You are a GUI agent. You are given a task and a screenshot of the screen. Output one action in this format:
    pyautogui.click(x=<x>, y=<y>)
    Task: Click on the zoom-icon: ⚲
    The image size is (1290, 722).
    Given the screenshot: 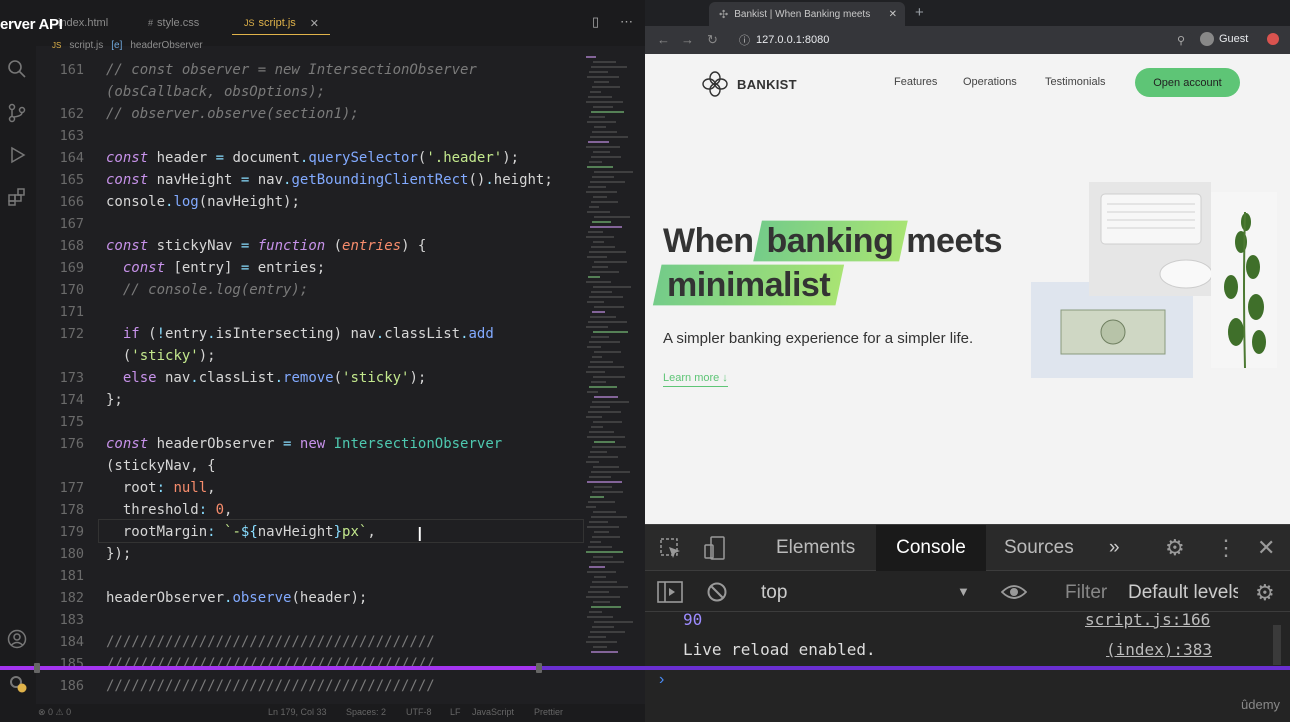 What is the action you would take?
    pyautogui.click(x=1181, y=40)
    